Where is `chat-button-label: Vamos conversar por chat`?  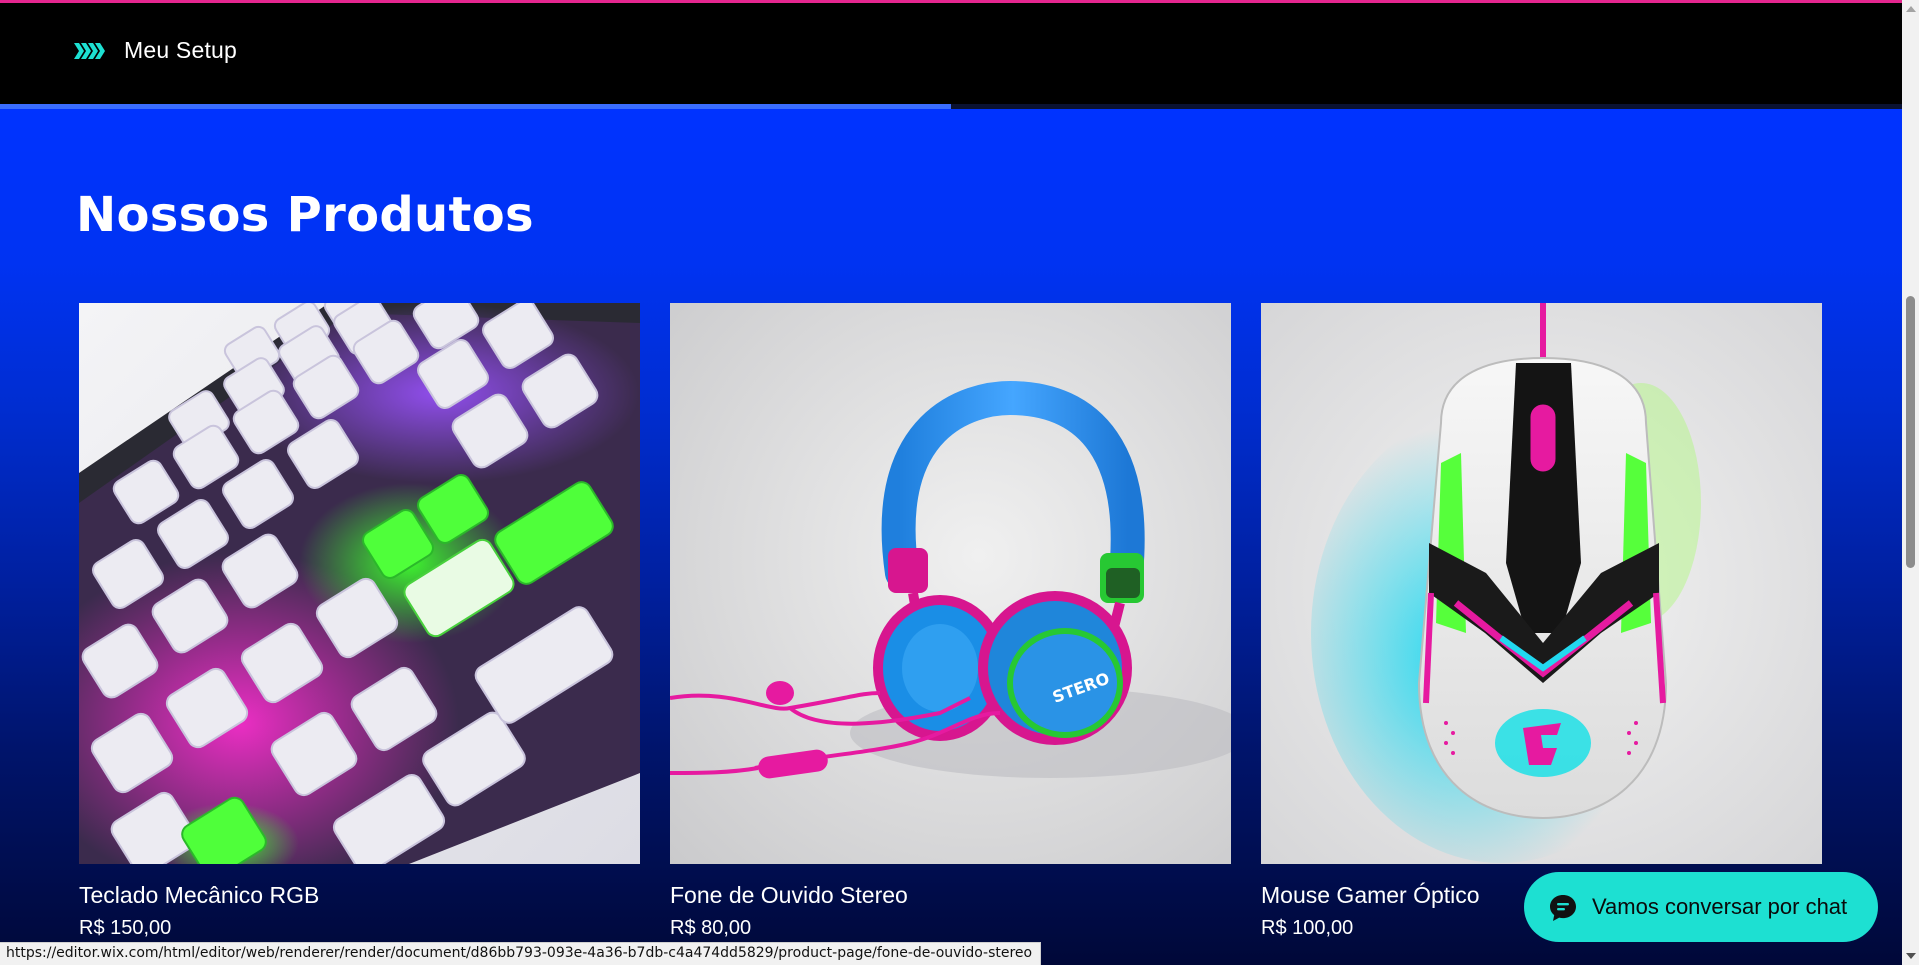 chat-button-label: Vamos conversar por chat is located at coordinates (1720, 906).